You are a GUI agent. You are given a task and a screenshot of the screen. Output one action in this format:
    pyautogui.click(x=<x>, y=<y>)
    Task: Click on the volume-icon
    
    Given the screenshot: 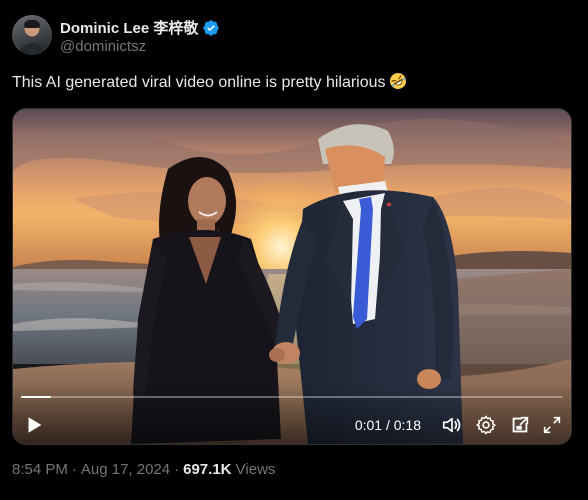 What is the action you would take?
    pyautogui.click(x=452, y=425)
    